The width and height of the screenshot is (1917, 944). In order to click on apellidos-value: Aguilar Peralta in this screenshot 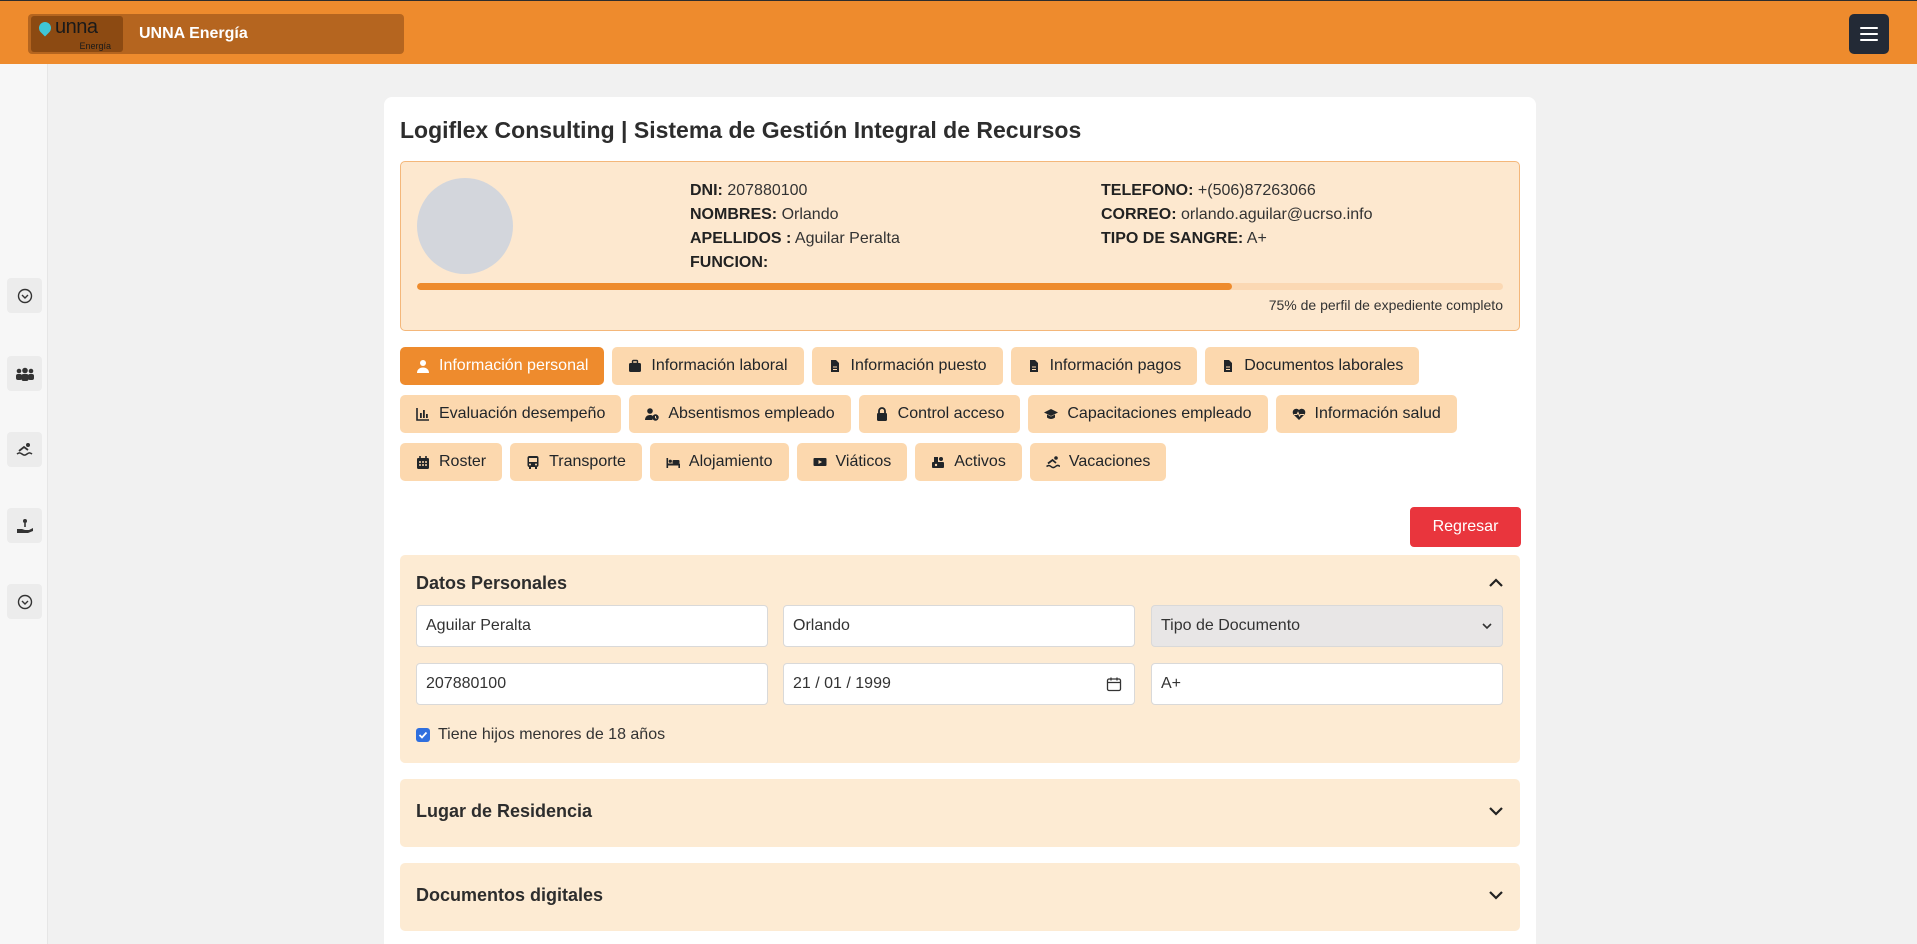, I will do `click(847, 238)`.